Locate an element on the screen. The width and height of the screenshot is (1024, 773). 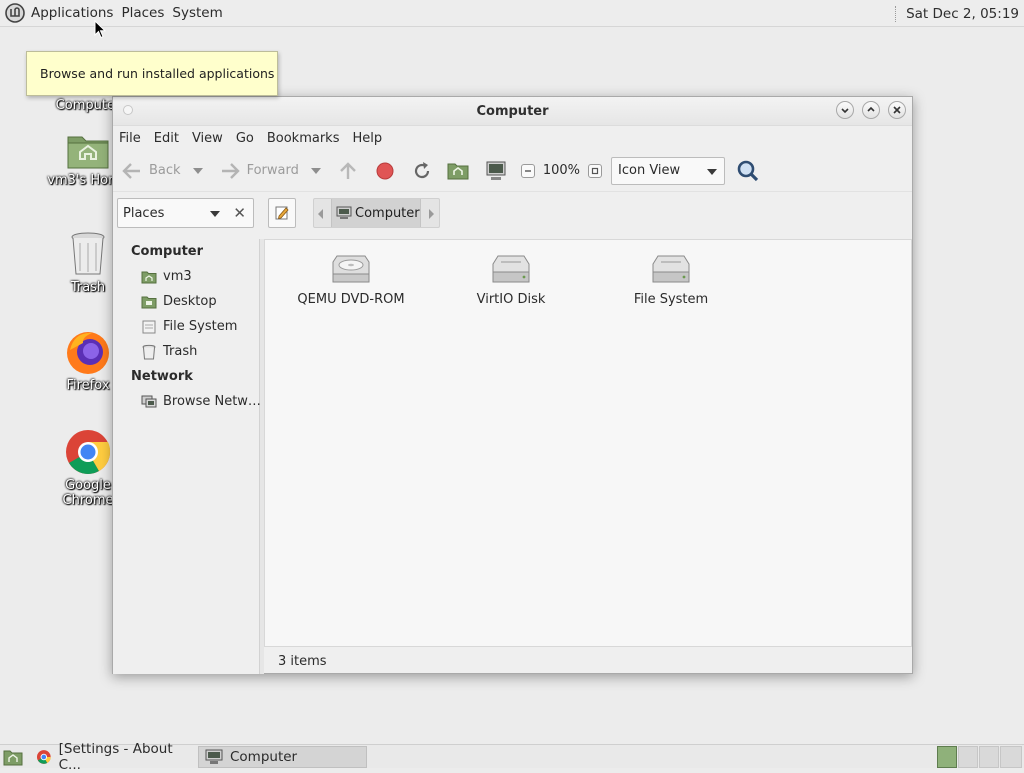
menu-file: File is located at coordinates (130, 138).